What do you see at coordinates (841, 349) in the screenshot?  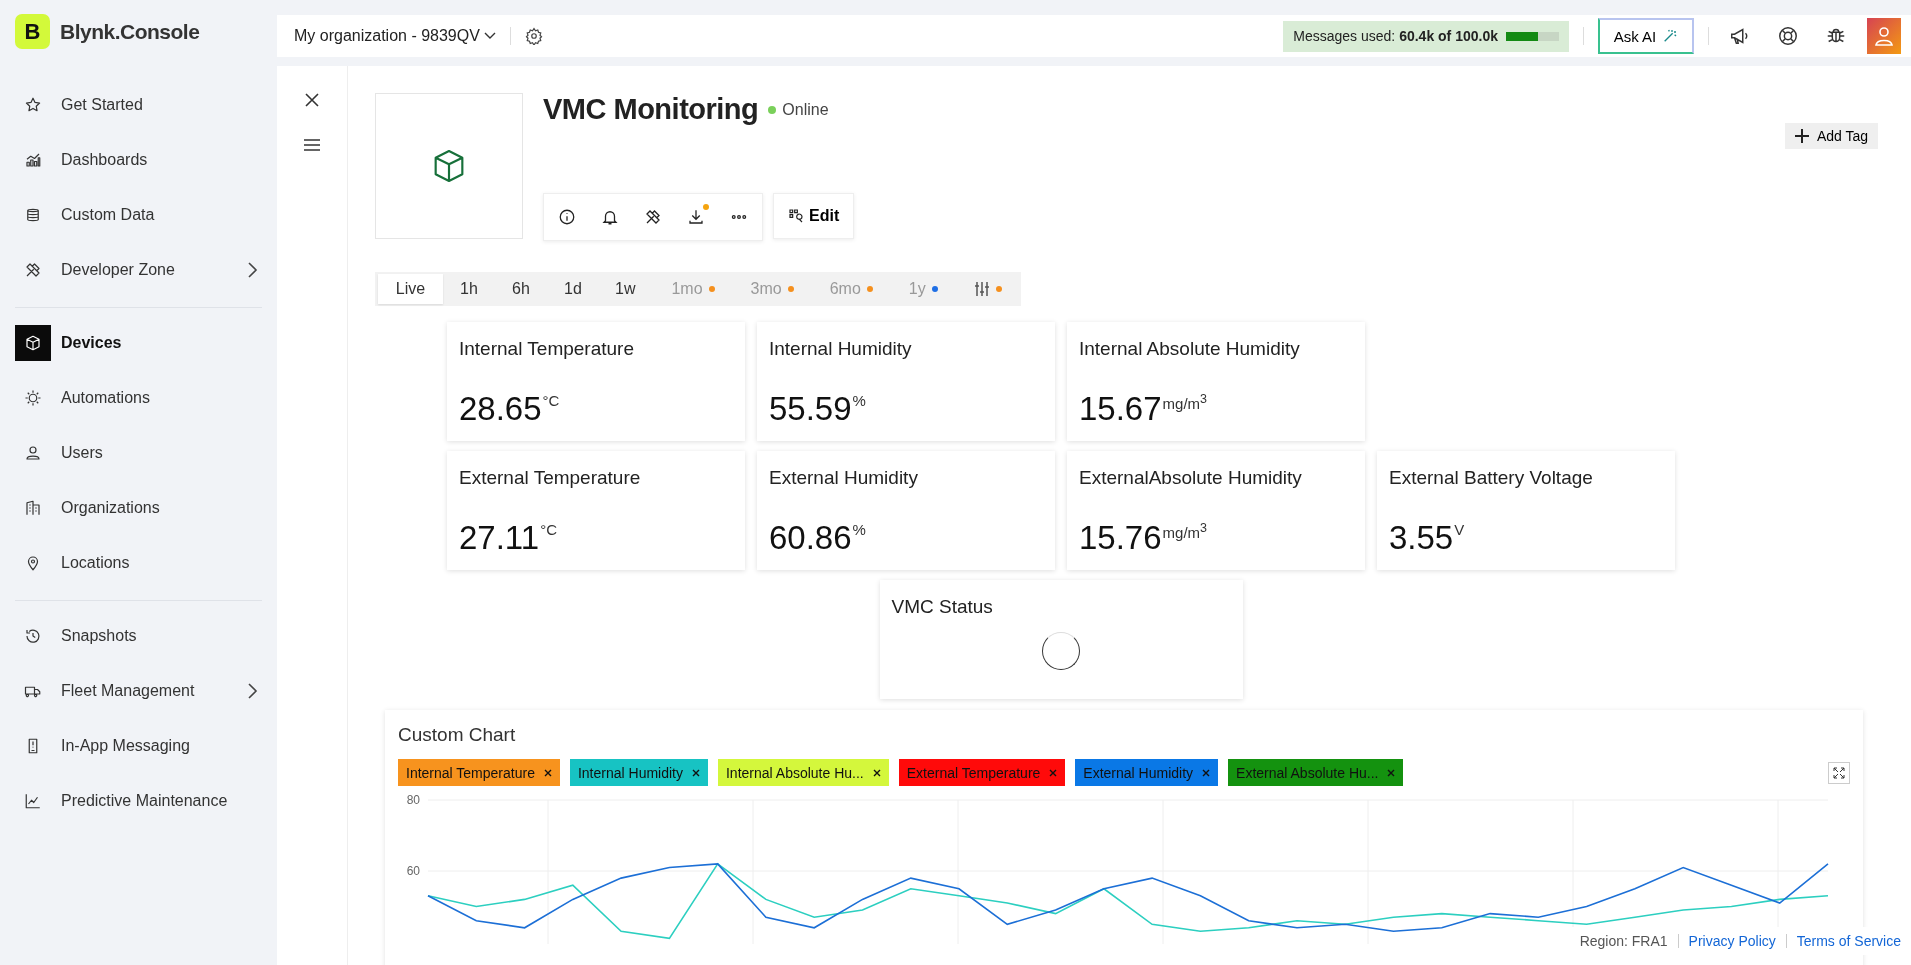 I see `tile-title: Internal Humidity` at bounding box center [841, 349].